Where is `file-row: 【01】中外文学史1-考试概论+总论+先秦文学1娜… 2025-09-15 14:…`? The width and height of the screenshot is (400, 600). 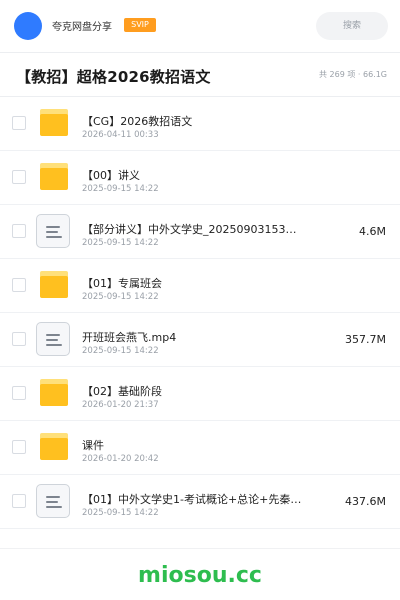
file-row: 【01】中外文学史1-考试概论+总论+先秦文学1娜… 2025-09-15 14:… is located at coordinates (200, 502).